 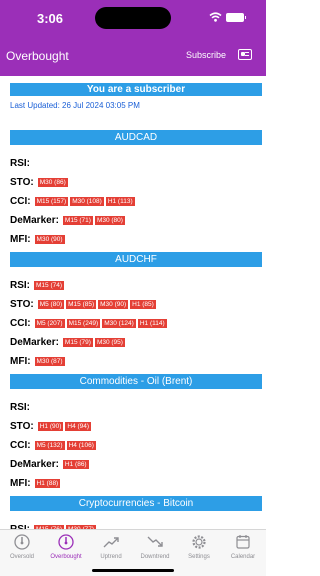 What do you see at coordinates (37, 56) in the screenshot?
I see `page-title: Overbought` at bounding box center [37, 56].